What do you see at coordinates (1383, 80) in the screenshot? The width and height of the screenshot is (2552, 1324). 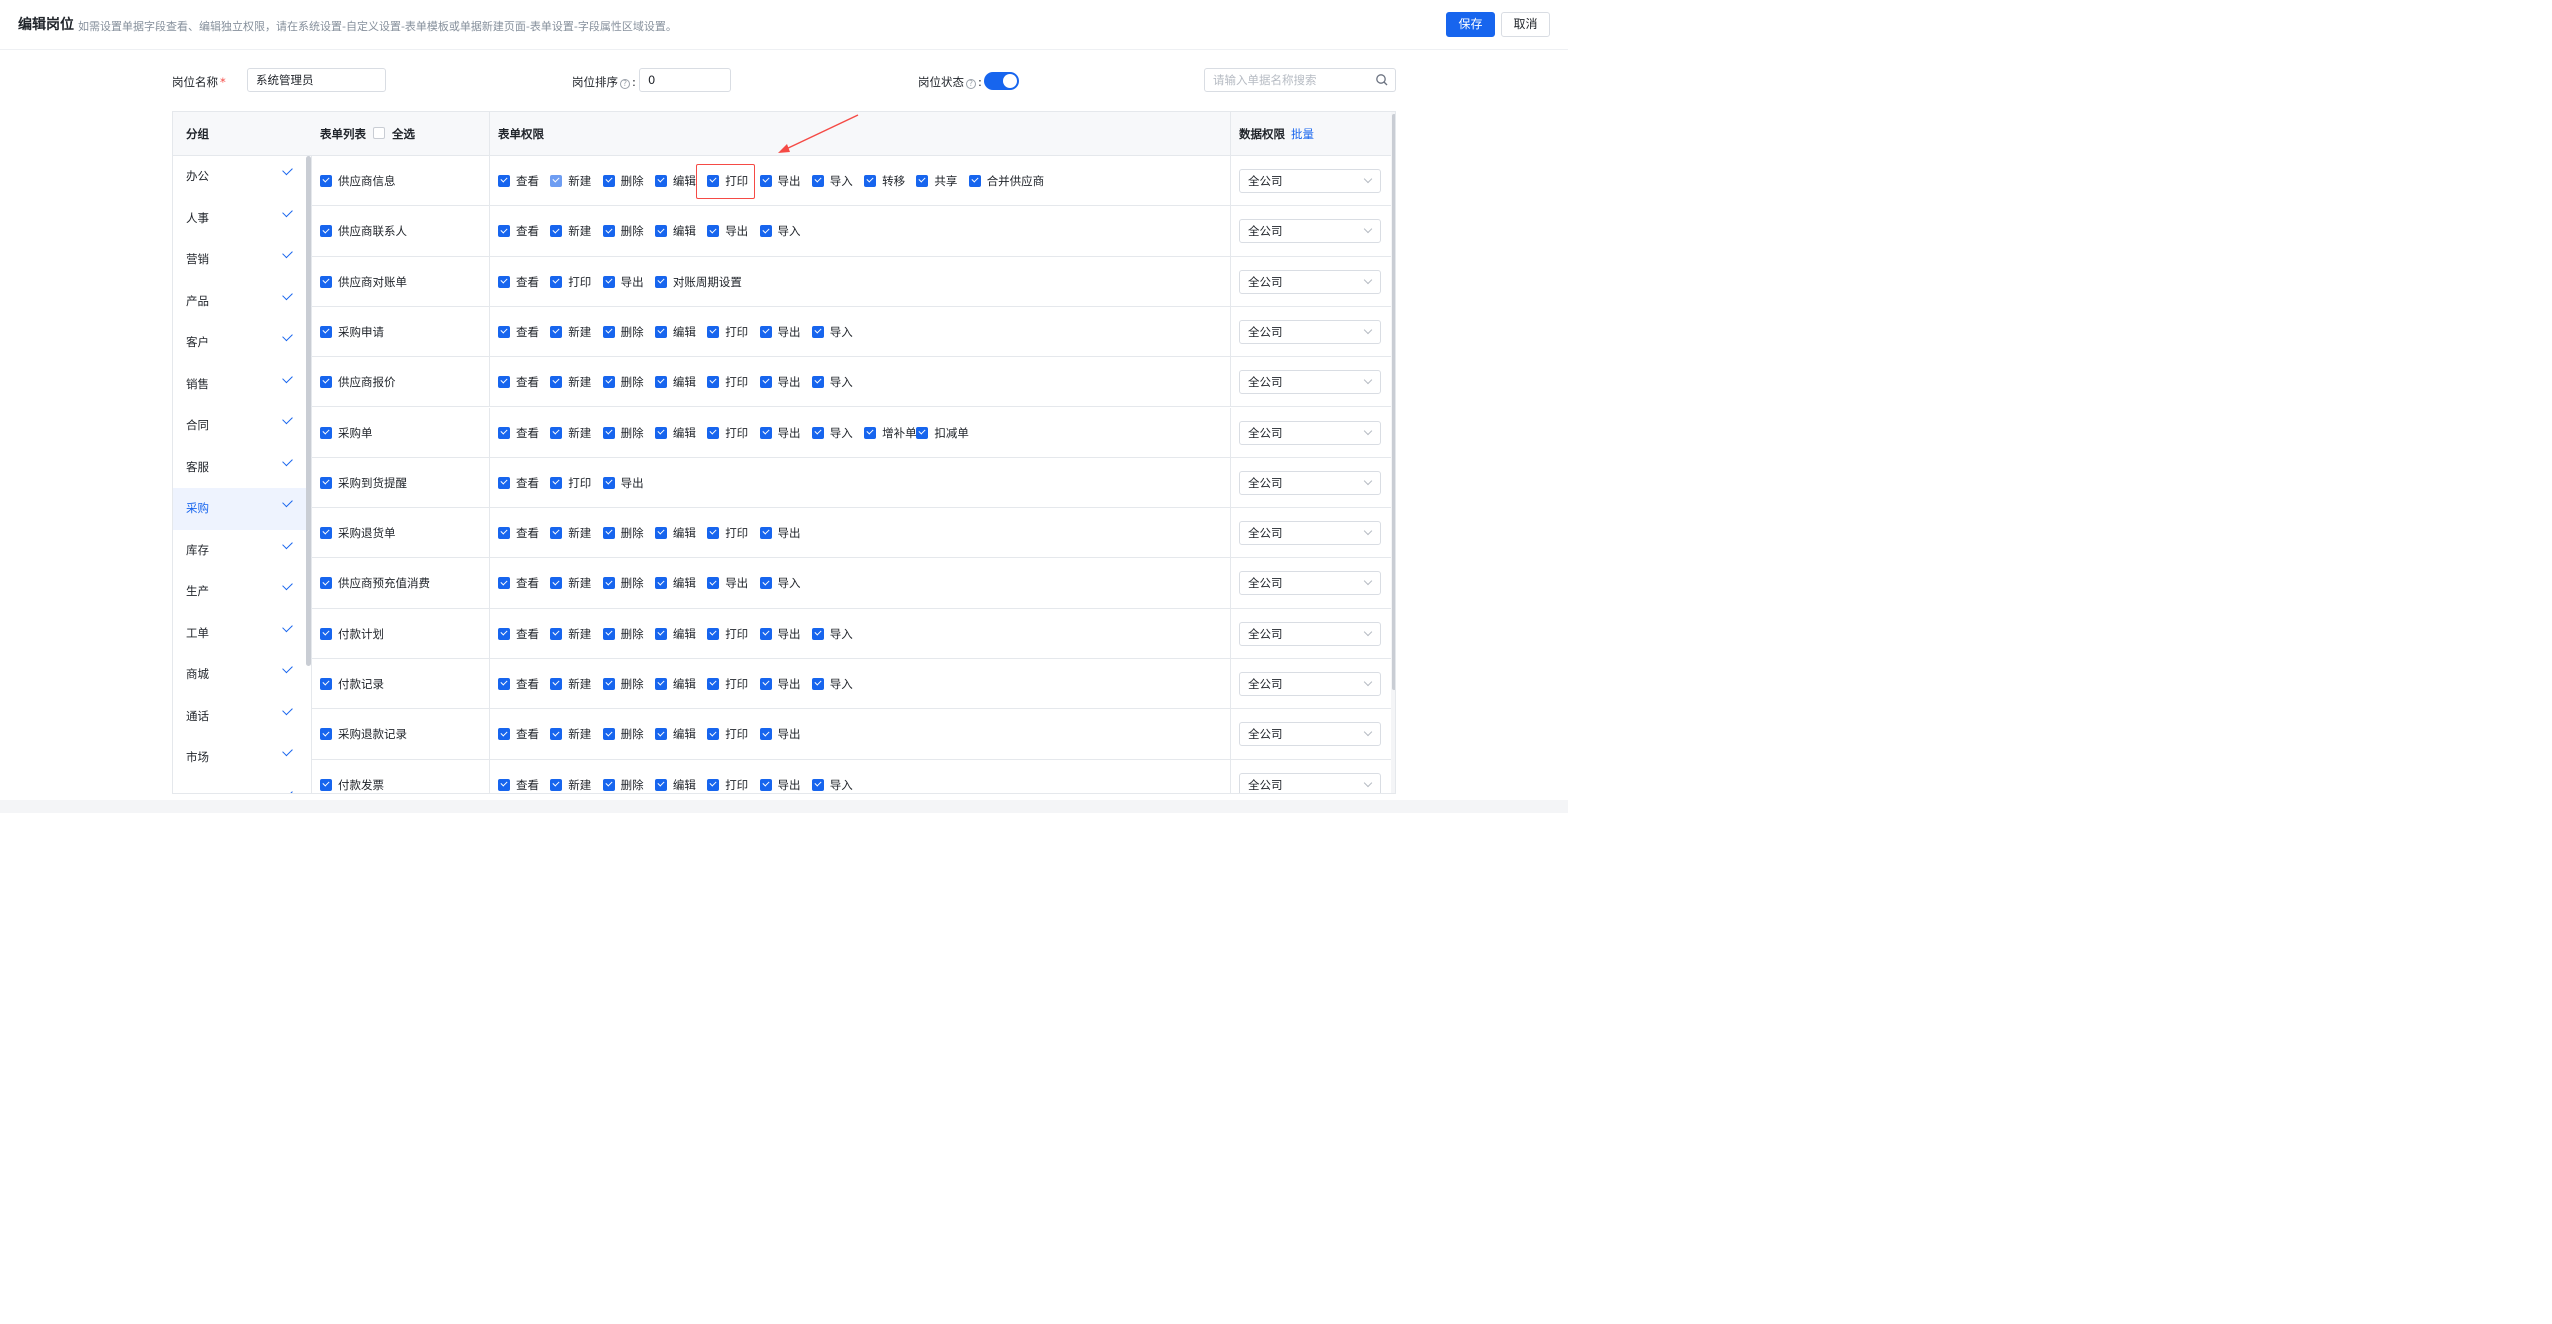 I see `search-button` at bounding box center [1383, 80].